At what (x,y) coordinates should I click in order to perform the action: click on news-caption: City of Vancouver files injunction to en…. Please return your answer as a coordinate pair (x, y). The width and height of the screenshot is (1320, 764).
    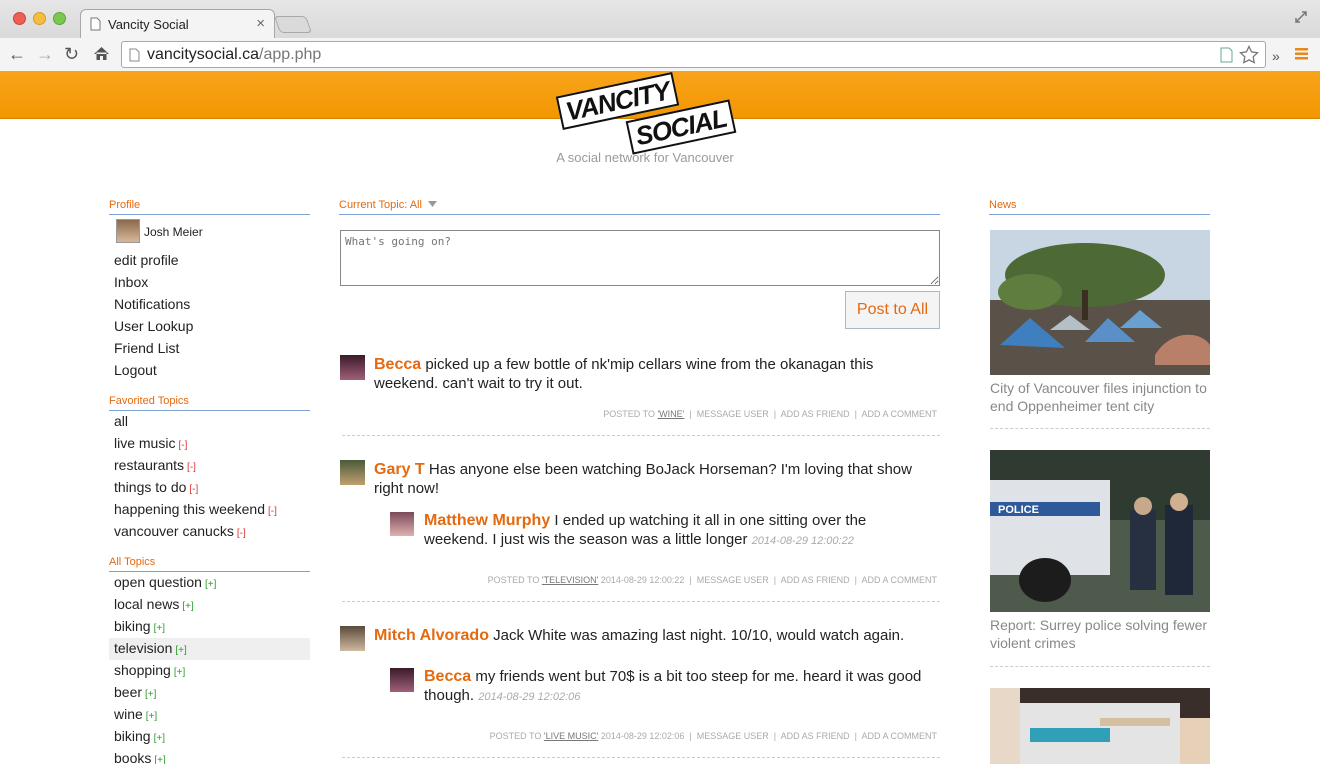
    Looking at the image, I should click on (1100, 397).